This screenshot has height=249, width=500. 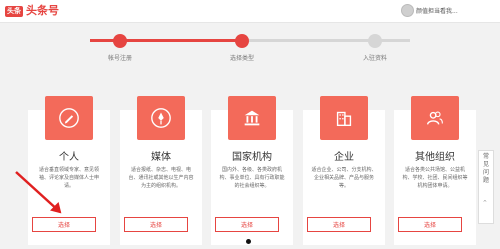 I want to click on card-title: 国家机构, so click(x=252, y=157).